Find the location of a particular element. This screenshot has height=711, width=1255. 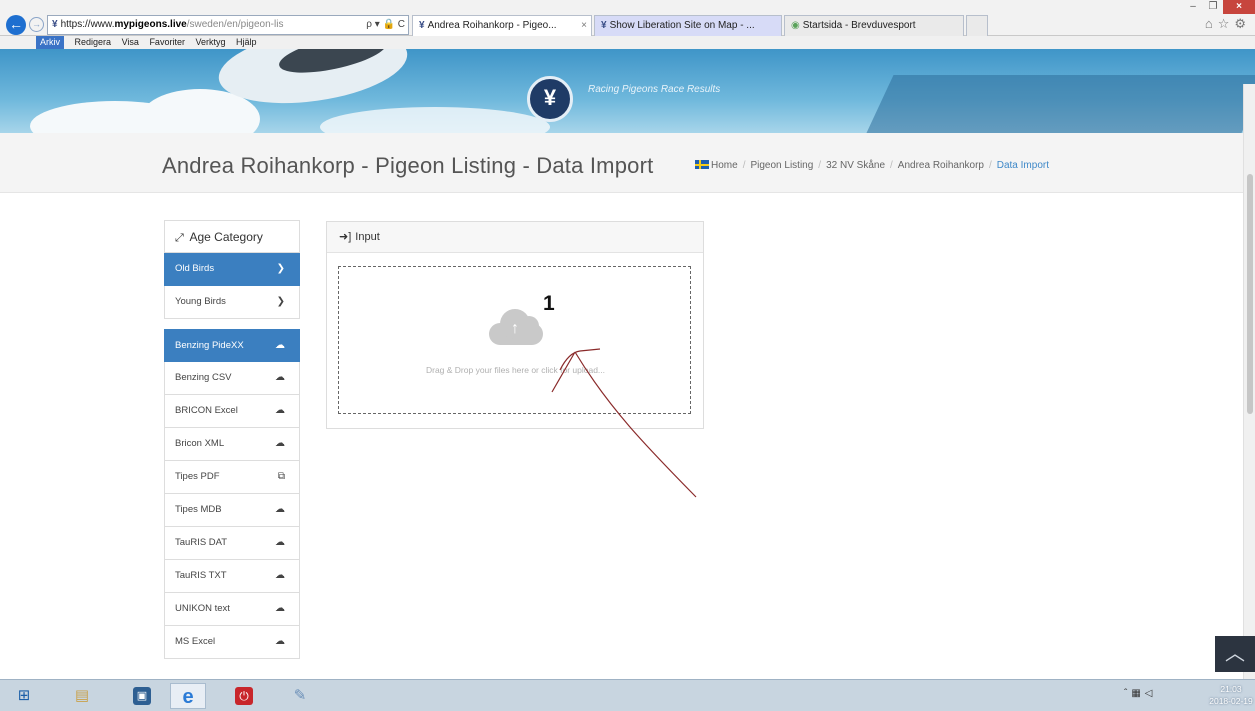

start-button-icon: ⊞ is located at coordinates (24, 696).